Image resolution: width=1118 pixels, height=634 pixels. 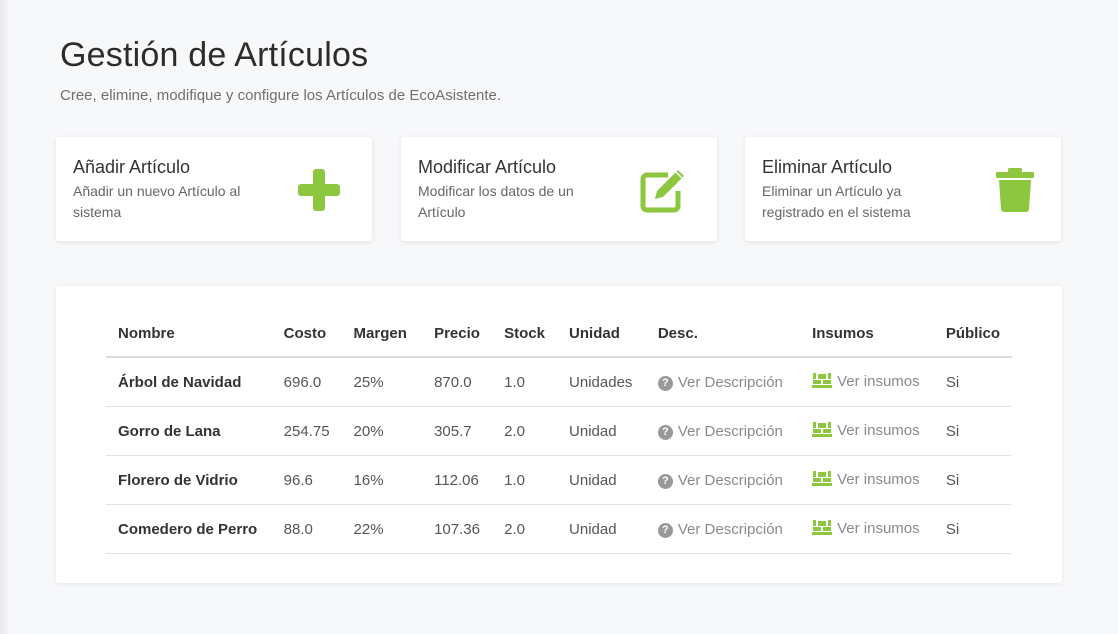 What do you see at coordinates (157, 201) in the screenshot?
I see `card-description: Añadir un nuevo Artículo al sistema` at bounding box center [157, 201].